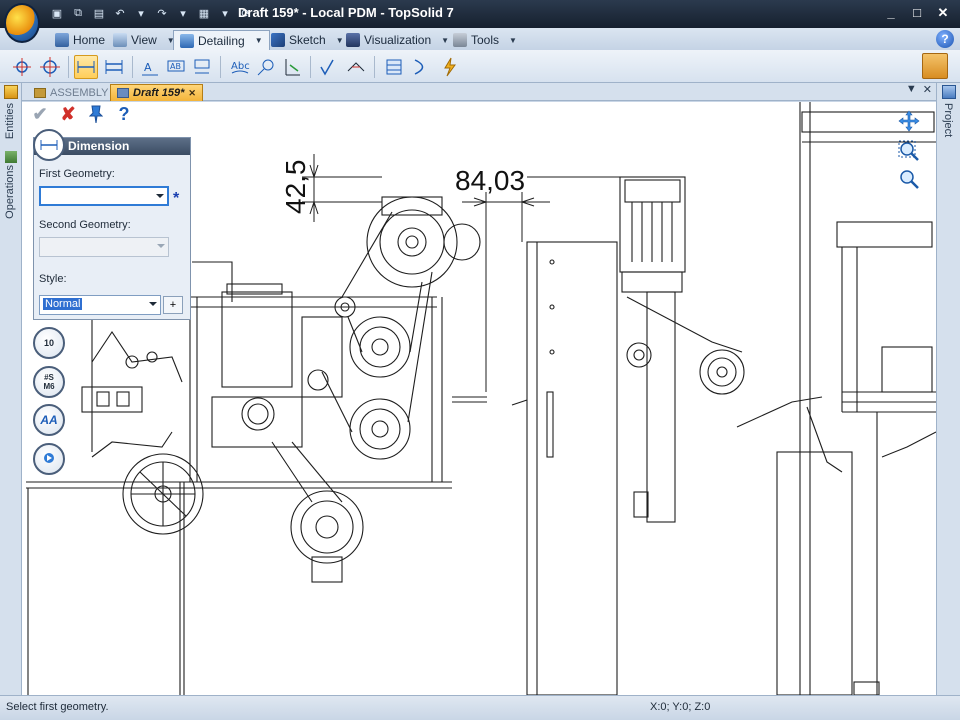 Image resolution: width=960 pixels, height=720 pixels. I want to click on second-geometry-label: Second Geometry:, so click(85, 225).